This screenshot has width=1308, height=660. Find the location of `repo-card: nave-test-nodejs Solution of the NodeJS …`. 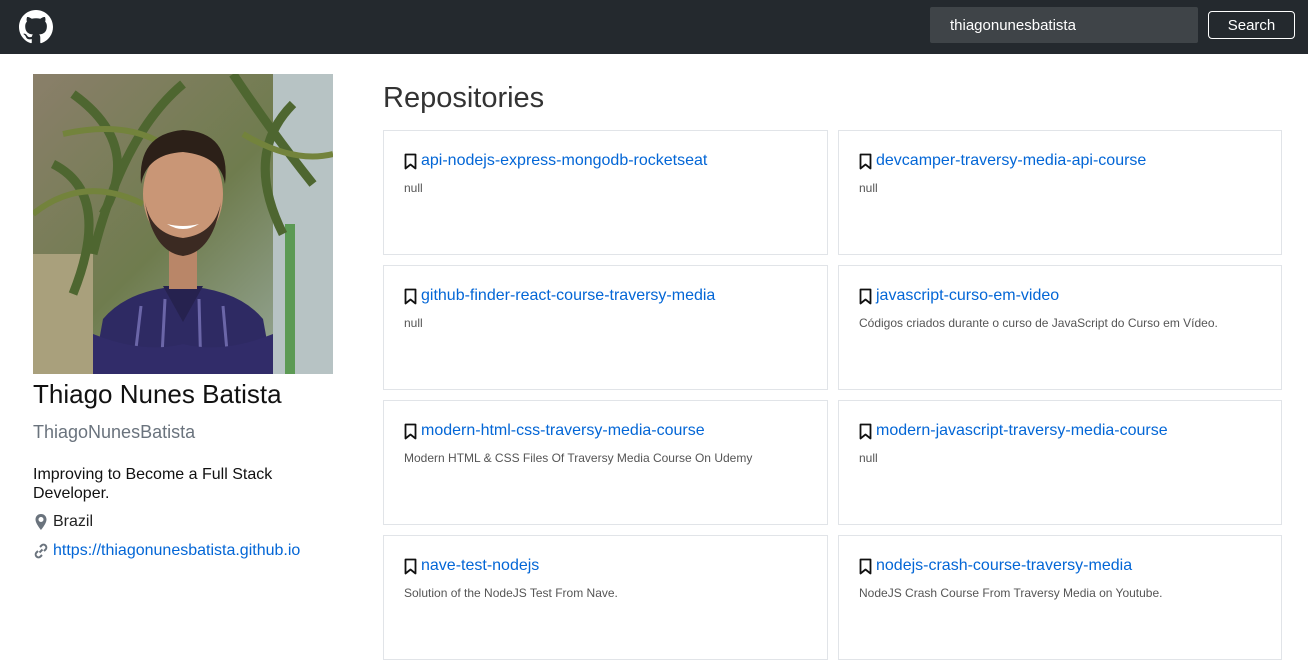

repo-card: nave-test-nodejs Solution of the NodeJS … is located at coordinates (605, 597).